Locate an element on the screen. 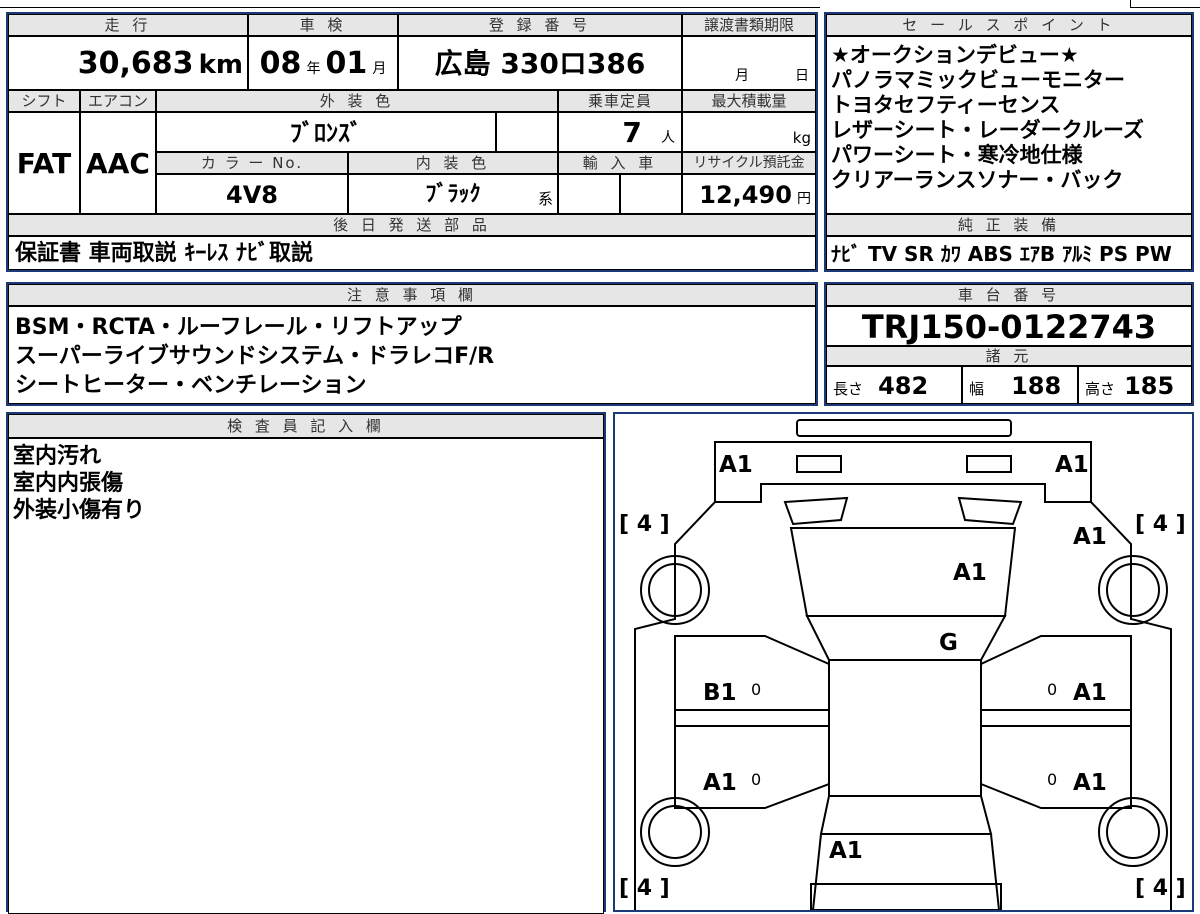 Image resolution: width=1200 pixels, height=914 pixels. capacity-value: 7 is located at coordinates (632, 132).